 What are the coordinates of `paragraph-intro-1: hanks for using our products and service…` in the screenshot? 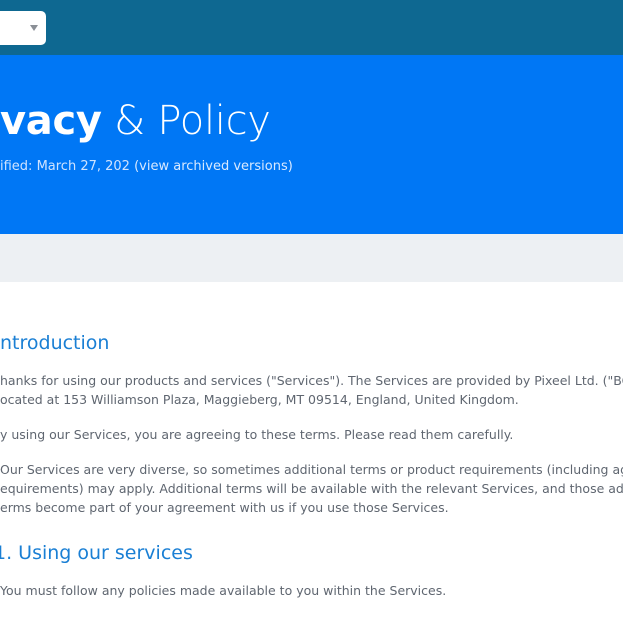 It's located at (311, 390).